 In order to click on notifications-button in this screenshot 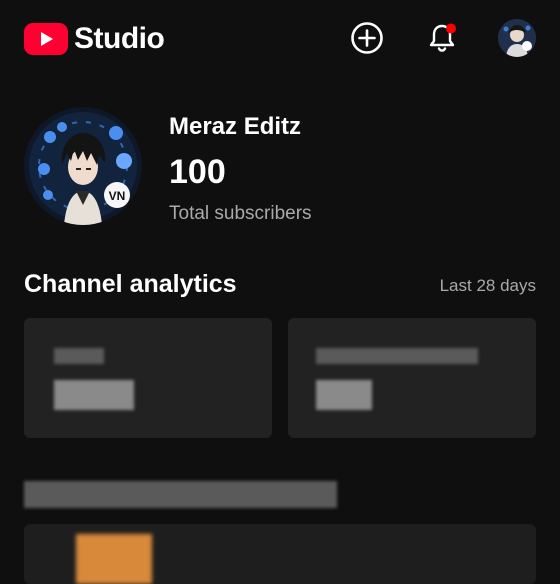, I will do `click(442, 38)`.